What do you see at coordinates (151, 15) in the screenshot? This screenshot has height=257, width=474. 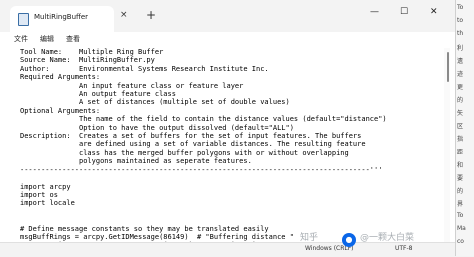 I see `new-tab-icon: +` at bounding box center [151, 15].